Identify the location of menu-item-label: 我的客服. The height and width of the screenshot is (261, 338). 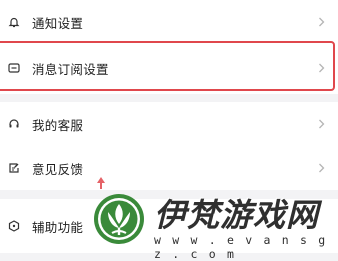
(58, 125).